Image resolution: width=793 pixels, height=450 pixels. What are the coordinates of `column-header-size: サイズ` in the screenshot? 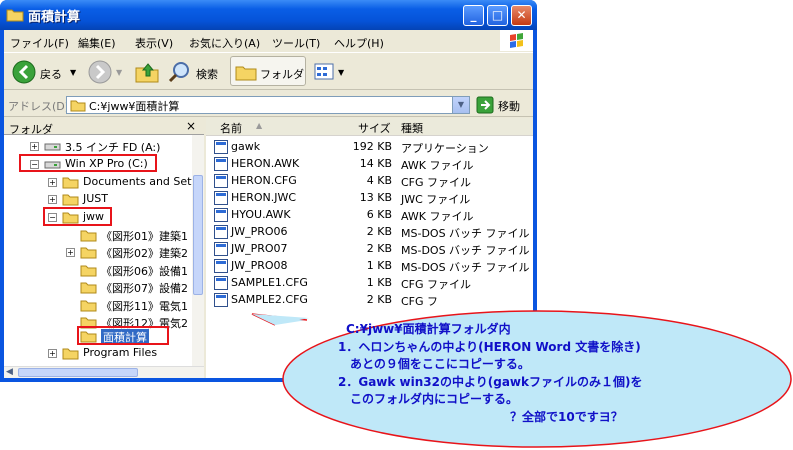 It's located at (374, 128).